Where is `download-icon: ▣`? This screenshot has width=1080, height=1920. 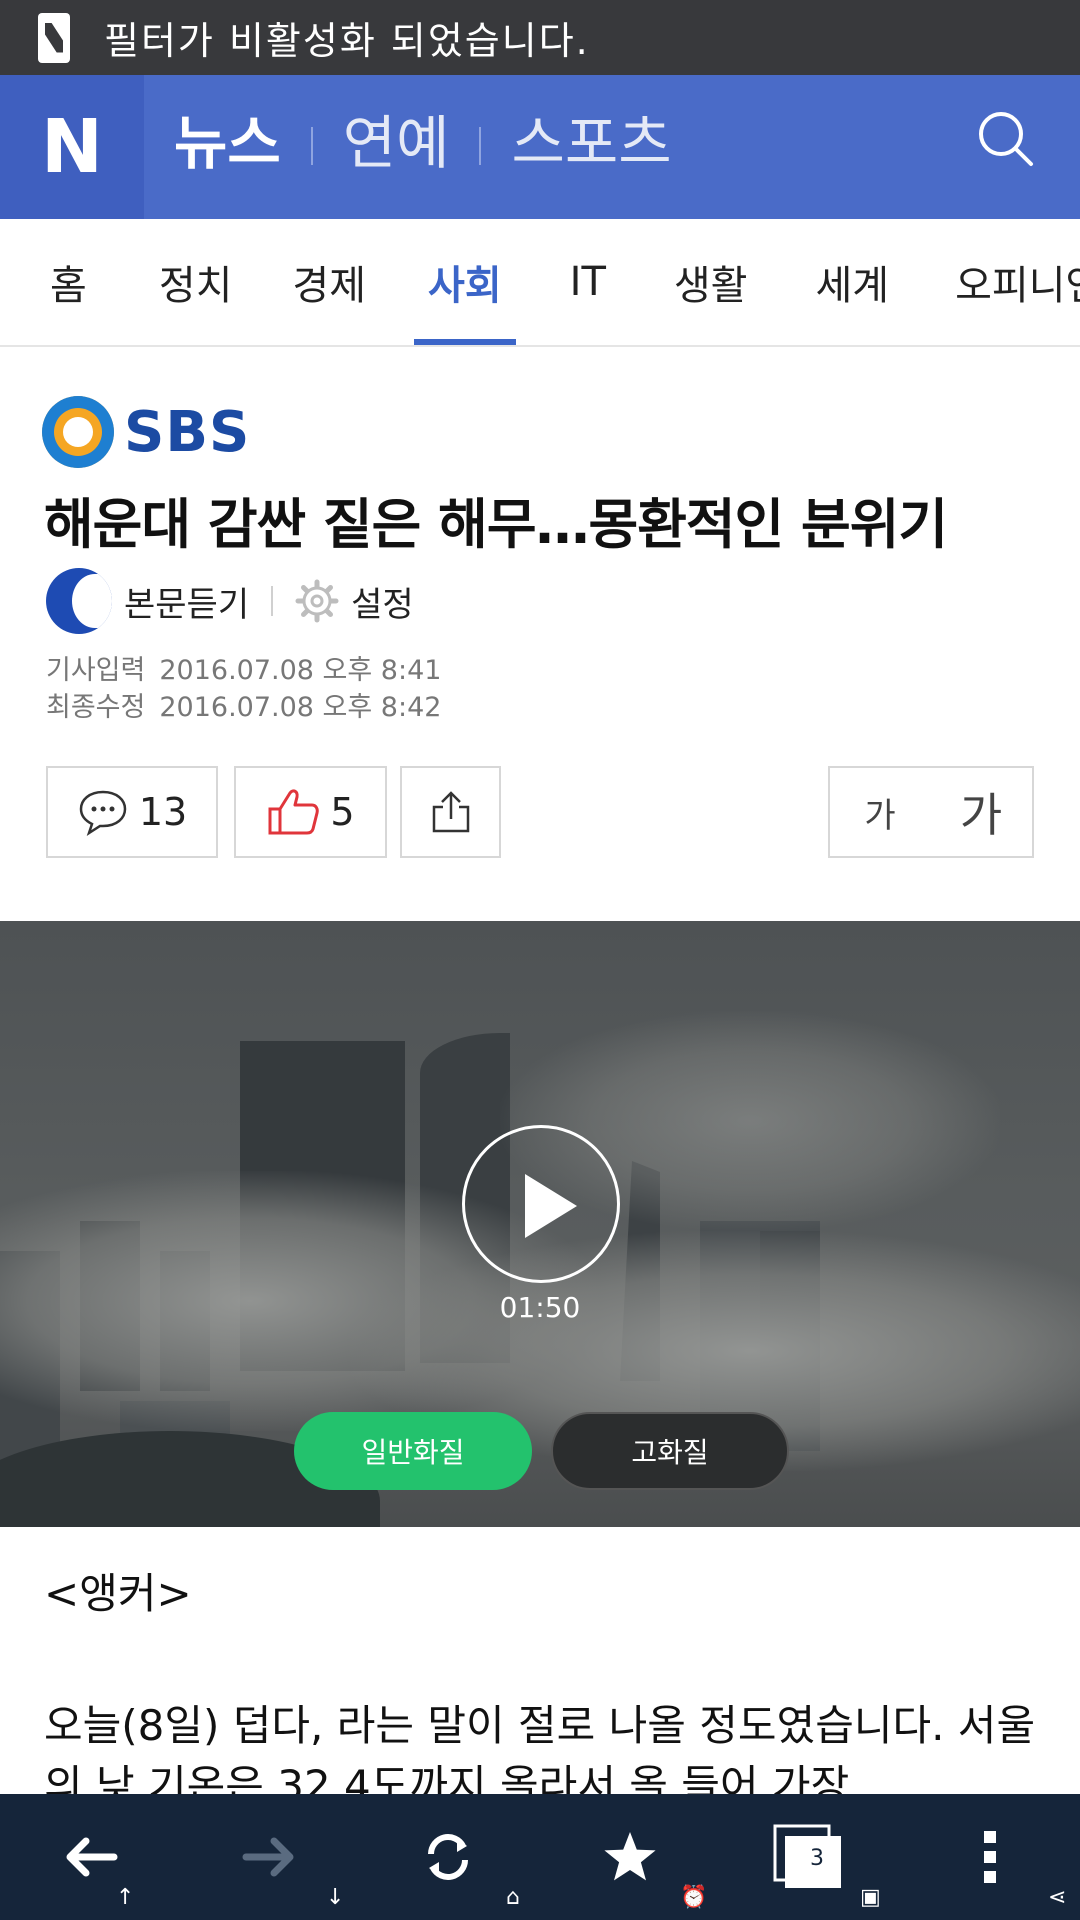
download-icon: ▣ is located at coordinates (870, 1897).